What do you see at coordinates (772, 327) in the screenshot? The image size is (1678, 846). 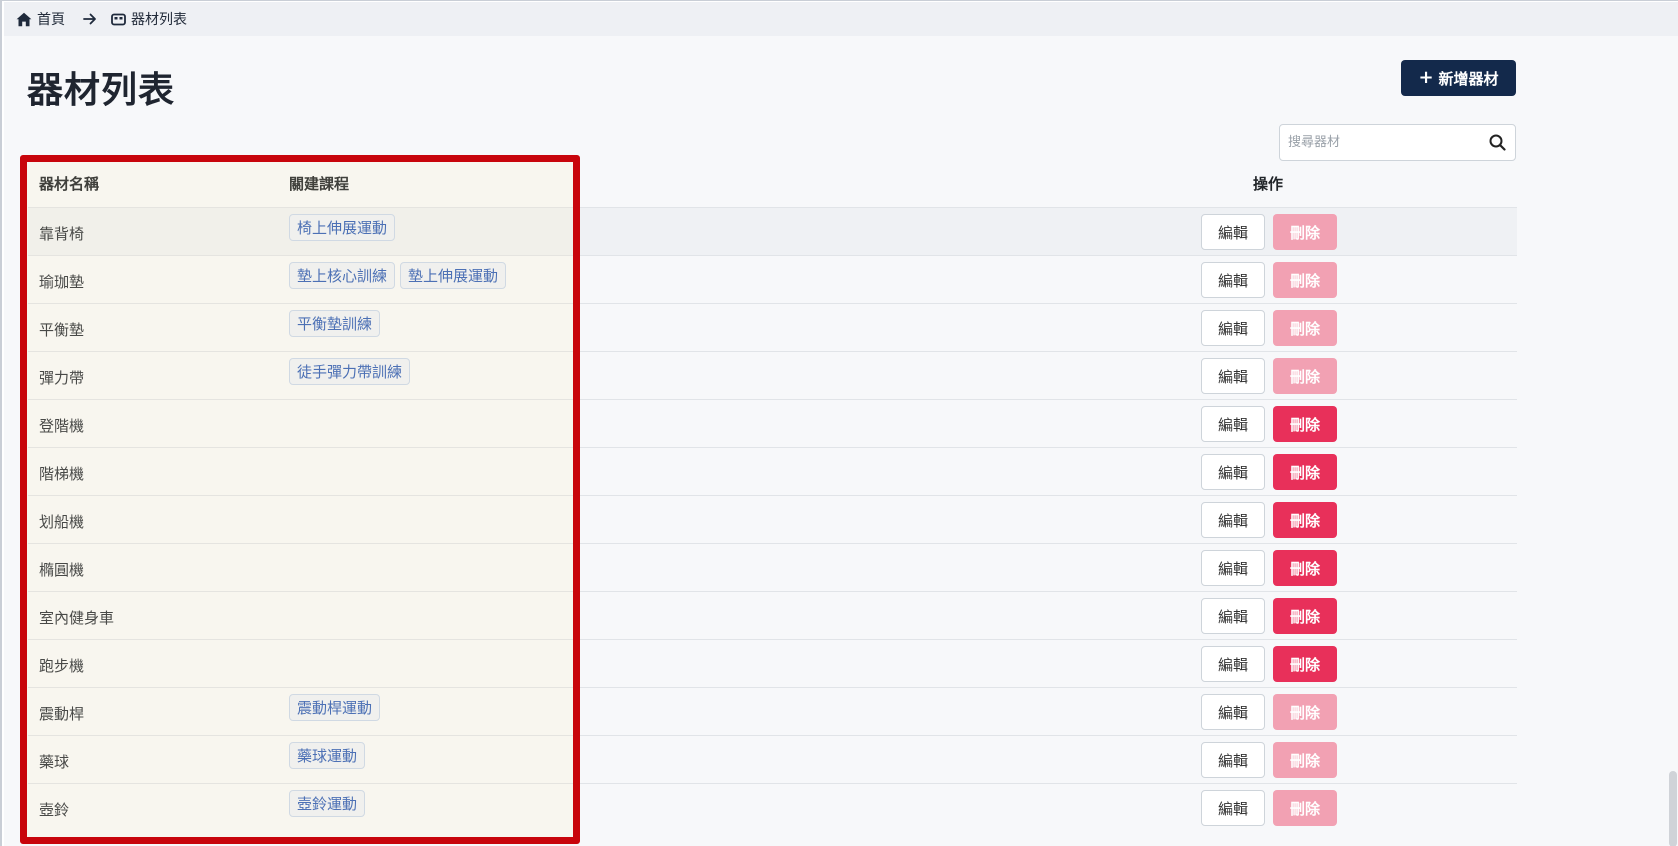 I see `table-row: 平衡墊 平衡墊訓練 編輯 刪除` at bounding box center [772, 327].